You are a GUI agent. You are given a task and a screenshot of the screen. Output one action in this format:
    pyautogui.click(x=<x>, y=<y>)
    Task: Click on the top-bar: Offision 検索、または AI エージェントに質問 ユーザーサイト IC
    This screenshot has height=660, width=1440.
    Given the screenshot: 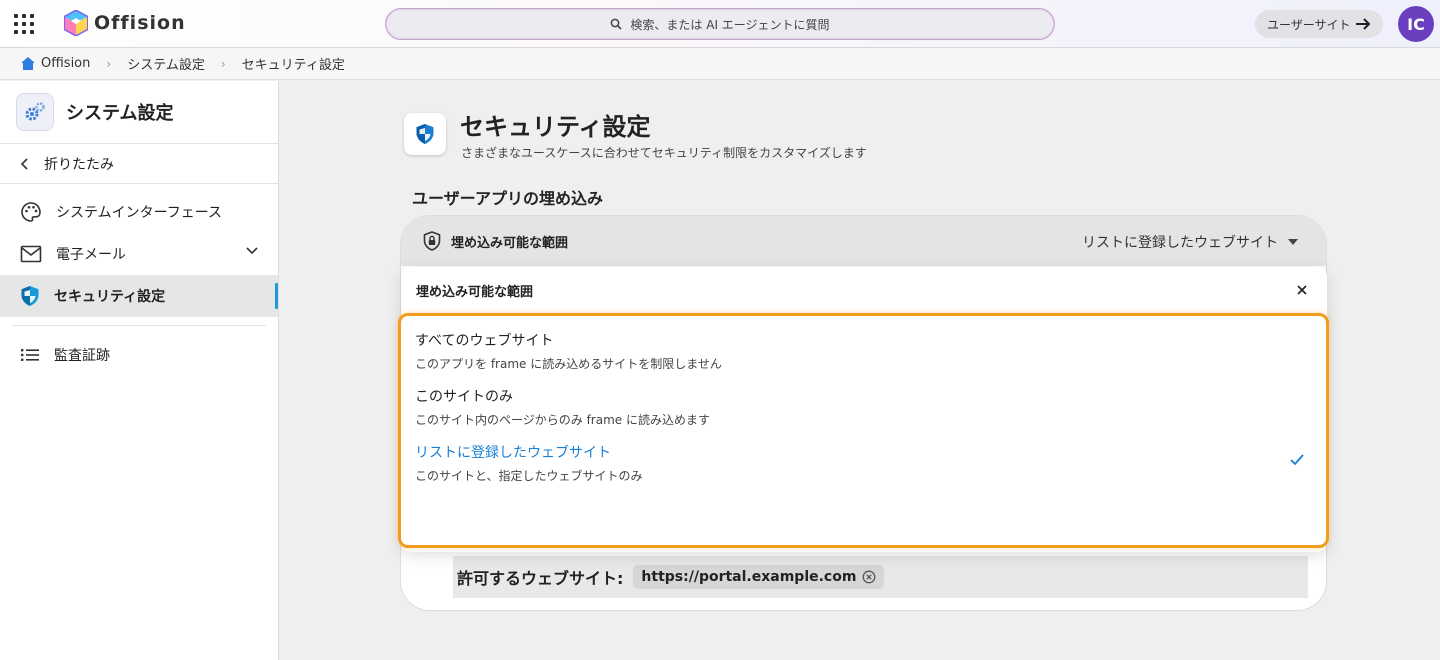 What is the action you would take?
    pyautogui.click(x=720, y=24)
    